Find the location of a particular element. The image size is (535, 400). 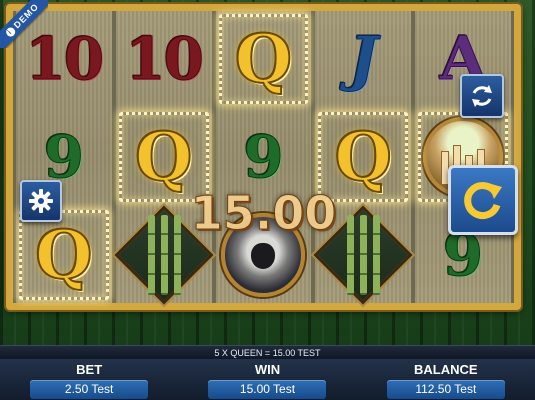

win-status-message: 5 X QUEEN = 15.00 TEST is located at coordinates (267, 352).